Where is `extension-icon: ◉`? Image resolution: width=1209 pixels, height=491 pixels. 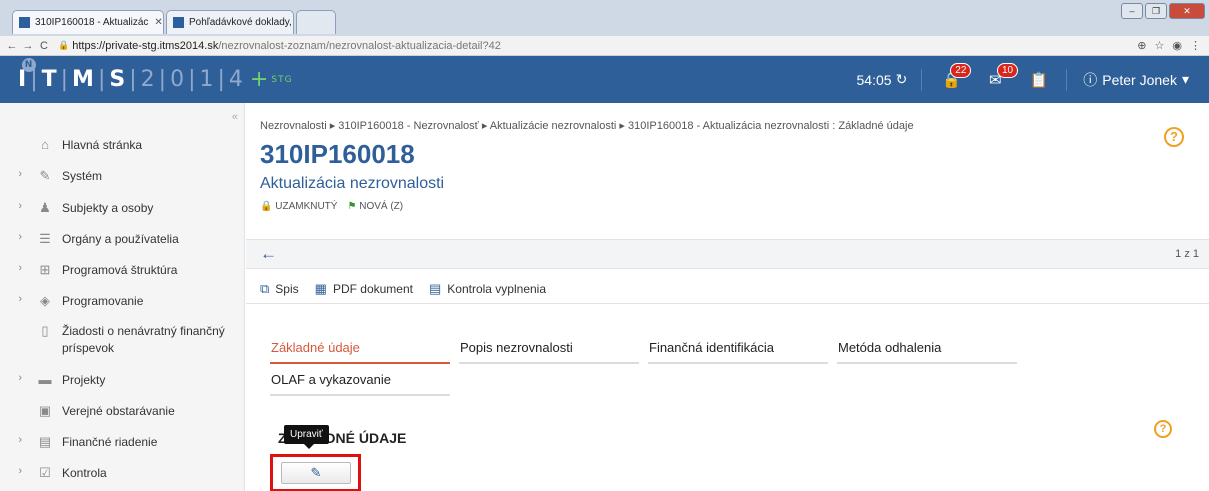
extension-icon: ◉ is located at coordinates (1177, 45).